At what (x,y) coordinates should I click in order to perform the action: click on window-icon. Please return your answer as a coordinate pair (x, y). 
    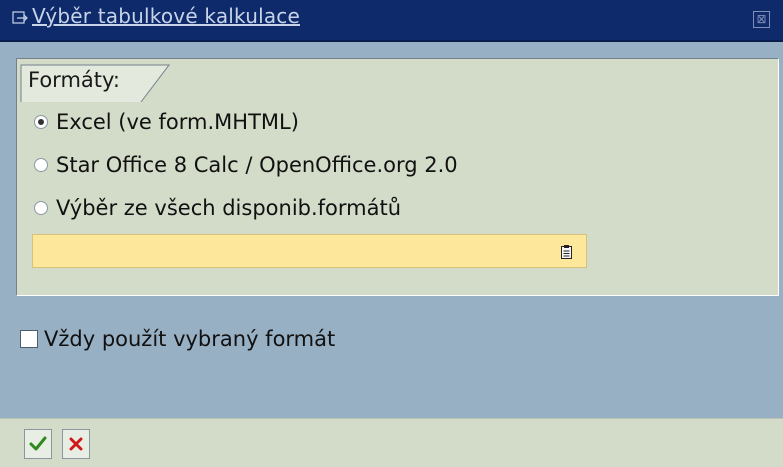
    Looking at the image, I should click on (20, 17).